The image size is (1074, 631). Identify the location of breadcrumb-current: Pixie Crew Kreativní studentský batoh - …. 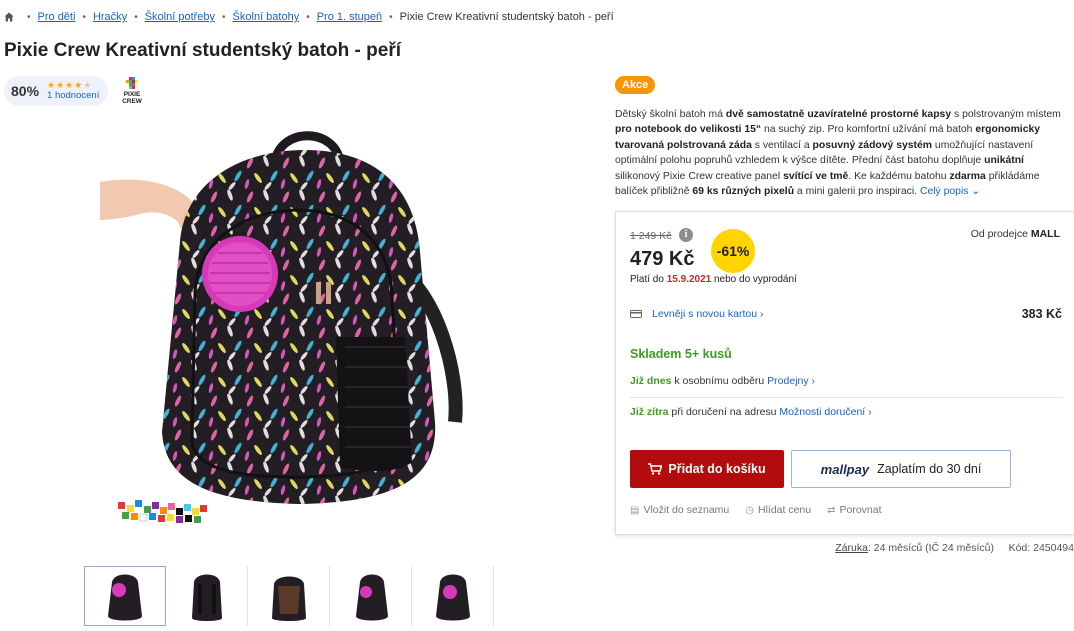
(506, 17).